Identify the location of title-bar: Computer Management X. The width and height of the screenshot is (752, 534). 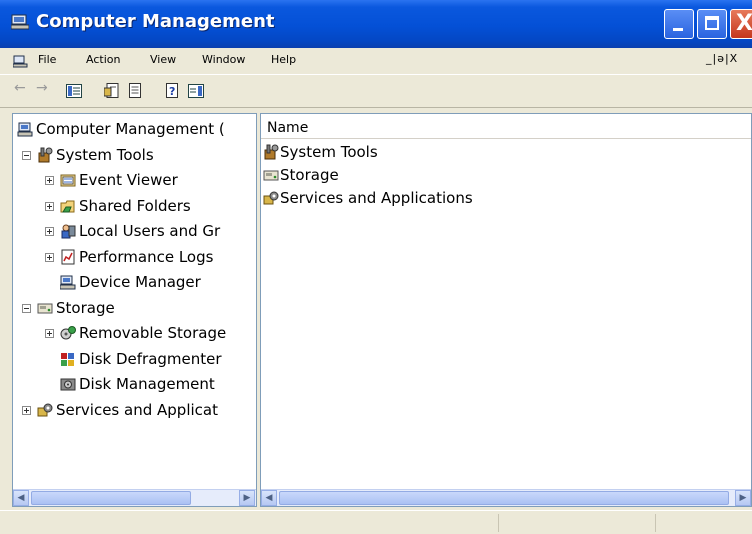
(376, 24).